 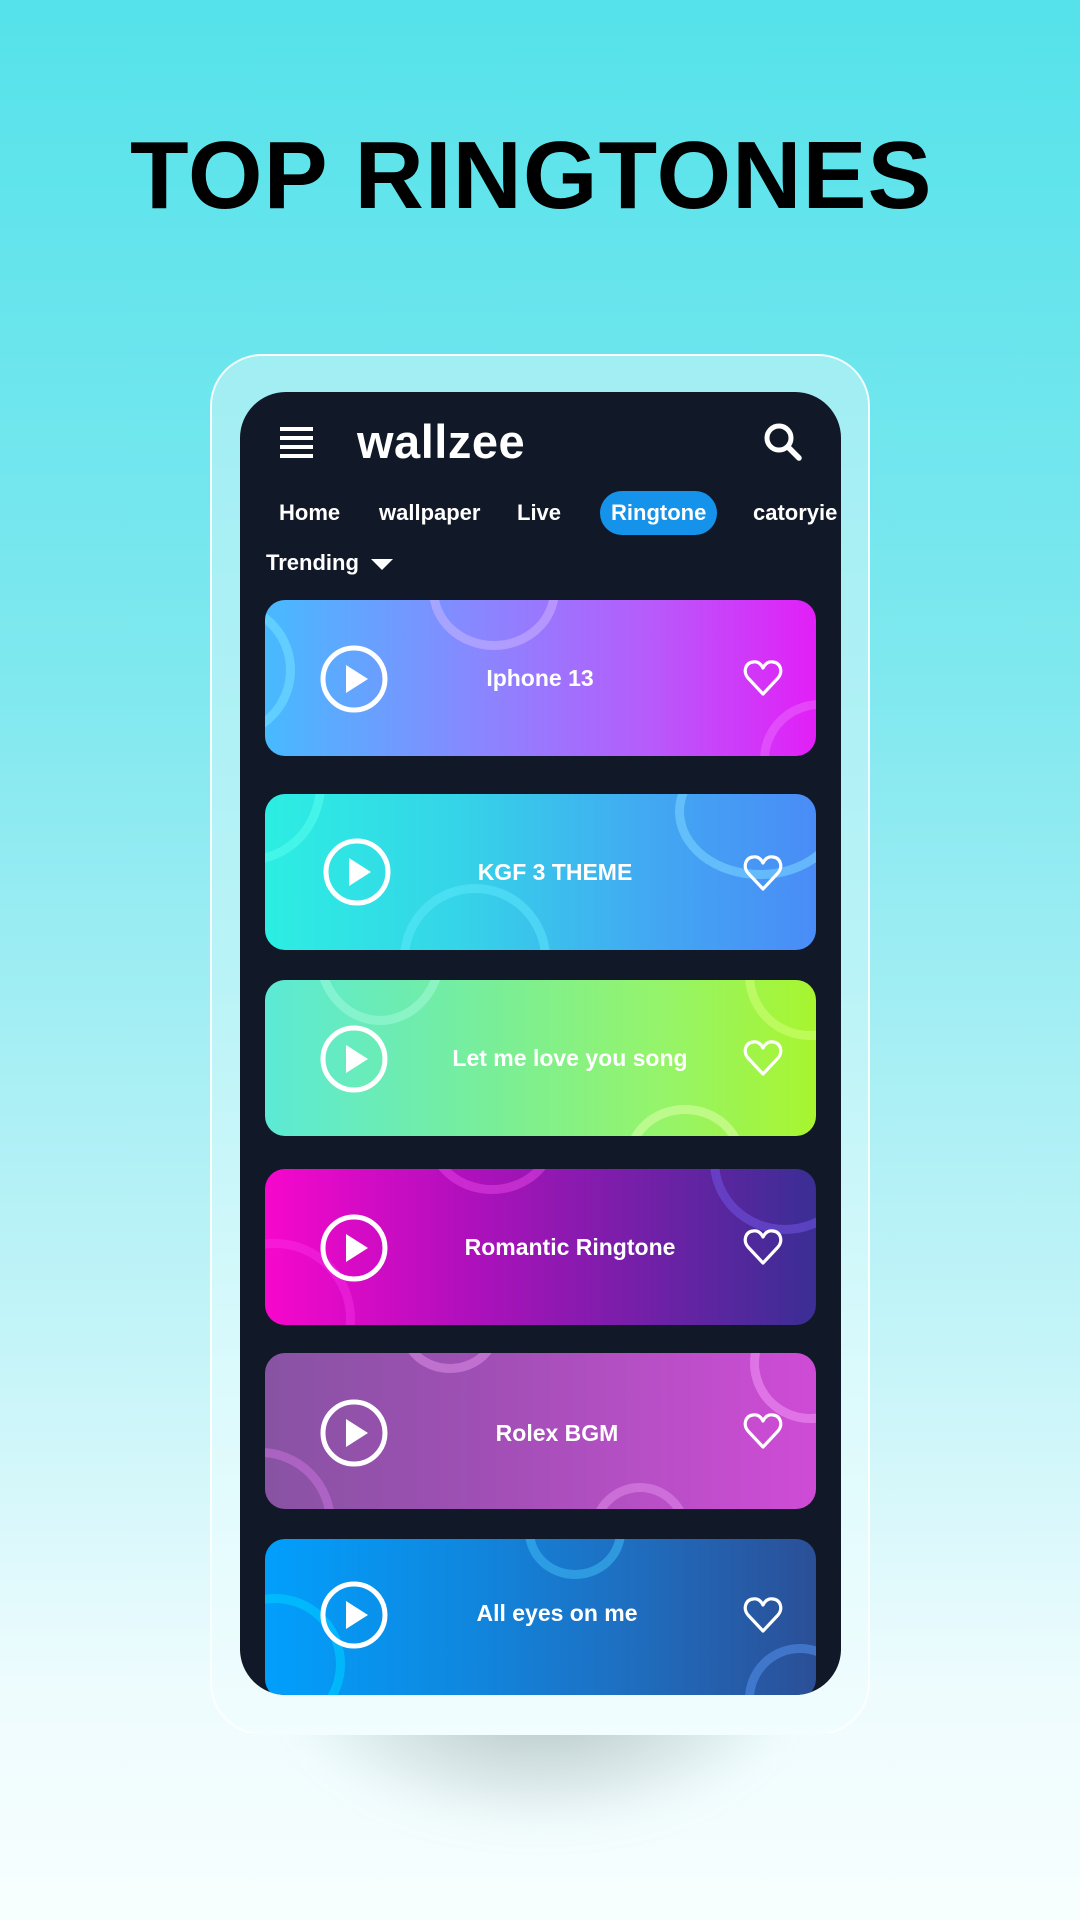 I want to click on ringtone-card: Let me love you song, so click(x=540, y=1058).